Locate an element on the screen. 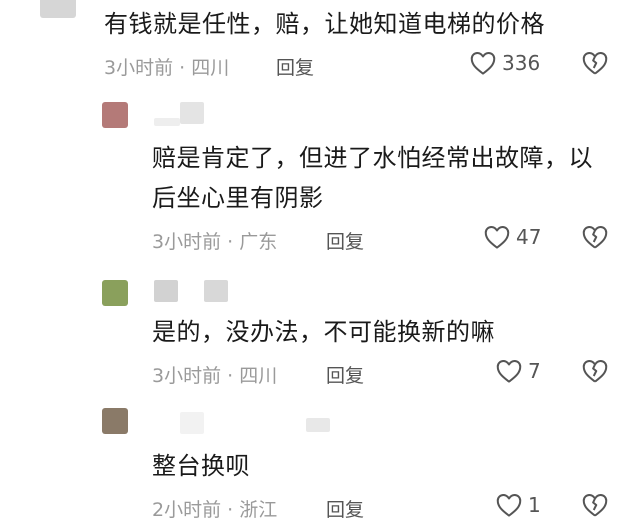  comment-text-line-2: 后坐心里有阴影 is located at coordinates (238, 198).